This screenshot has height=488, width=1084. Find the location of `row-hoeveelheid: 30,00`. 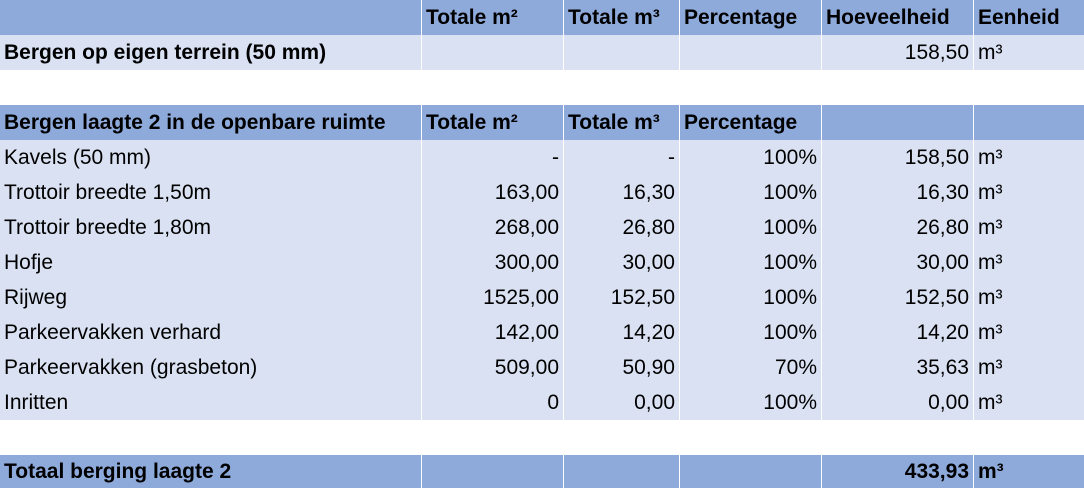

row-hoeveelheid: 30,00 is located at coordinates (898, 262).